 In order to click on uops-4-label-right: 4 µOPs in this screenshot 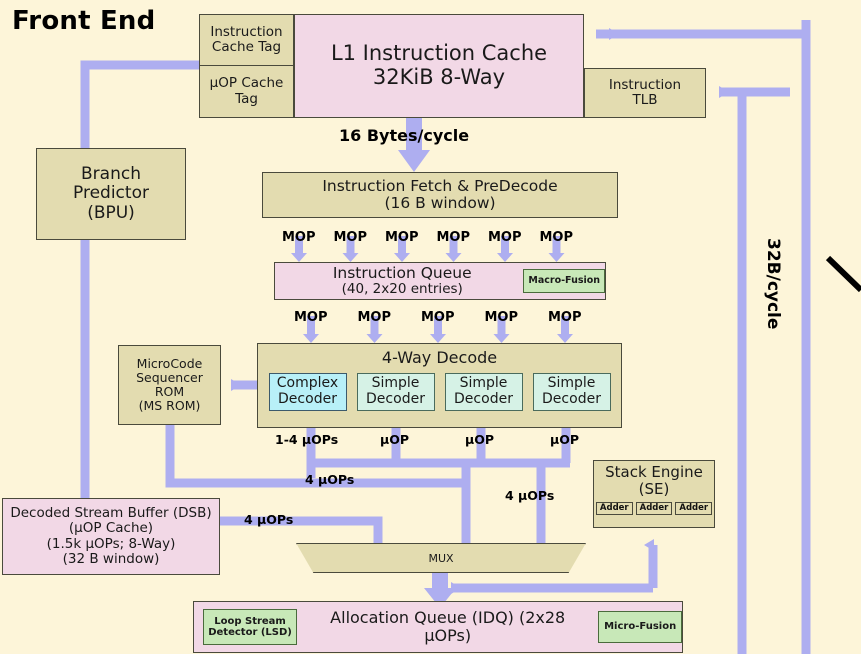, I will do `click(530, 495)`.